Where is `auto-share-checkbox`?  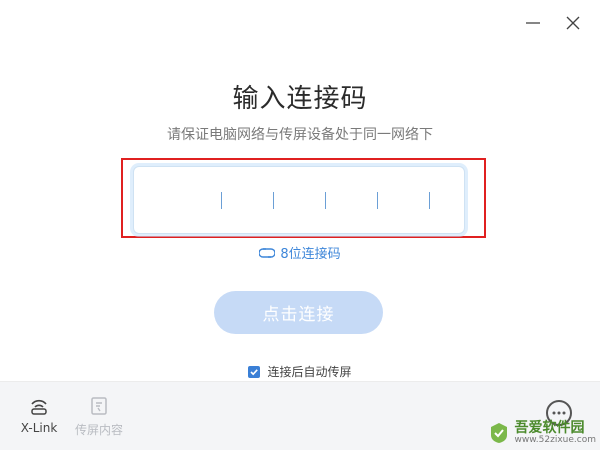
auto-share-checkbox is located at coordinates (254, 371).